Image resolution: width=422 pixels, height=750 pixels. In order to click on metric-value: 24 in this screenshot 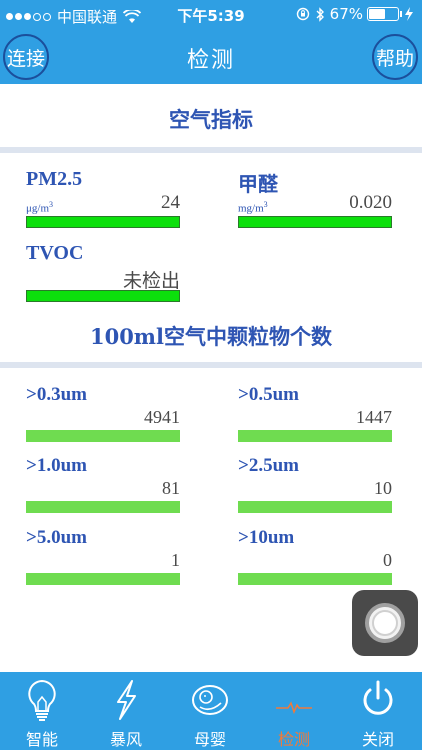, I will do `click(170, 202)`.